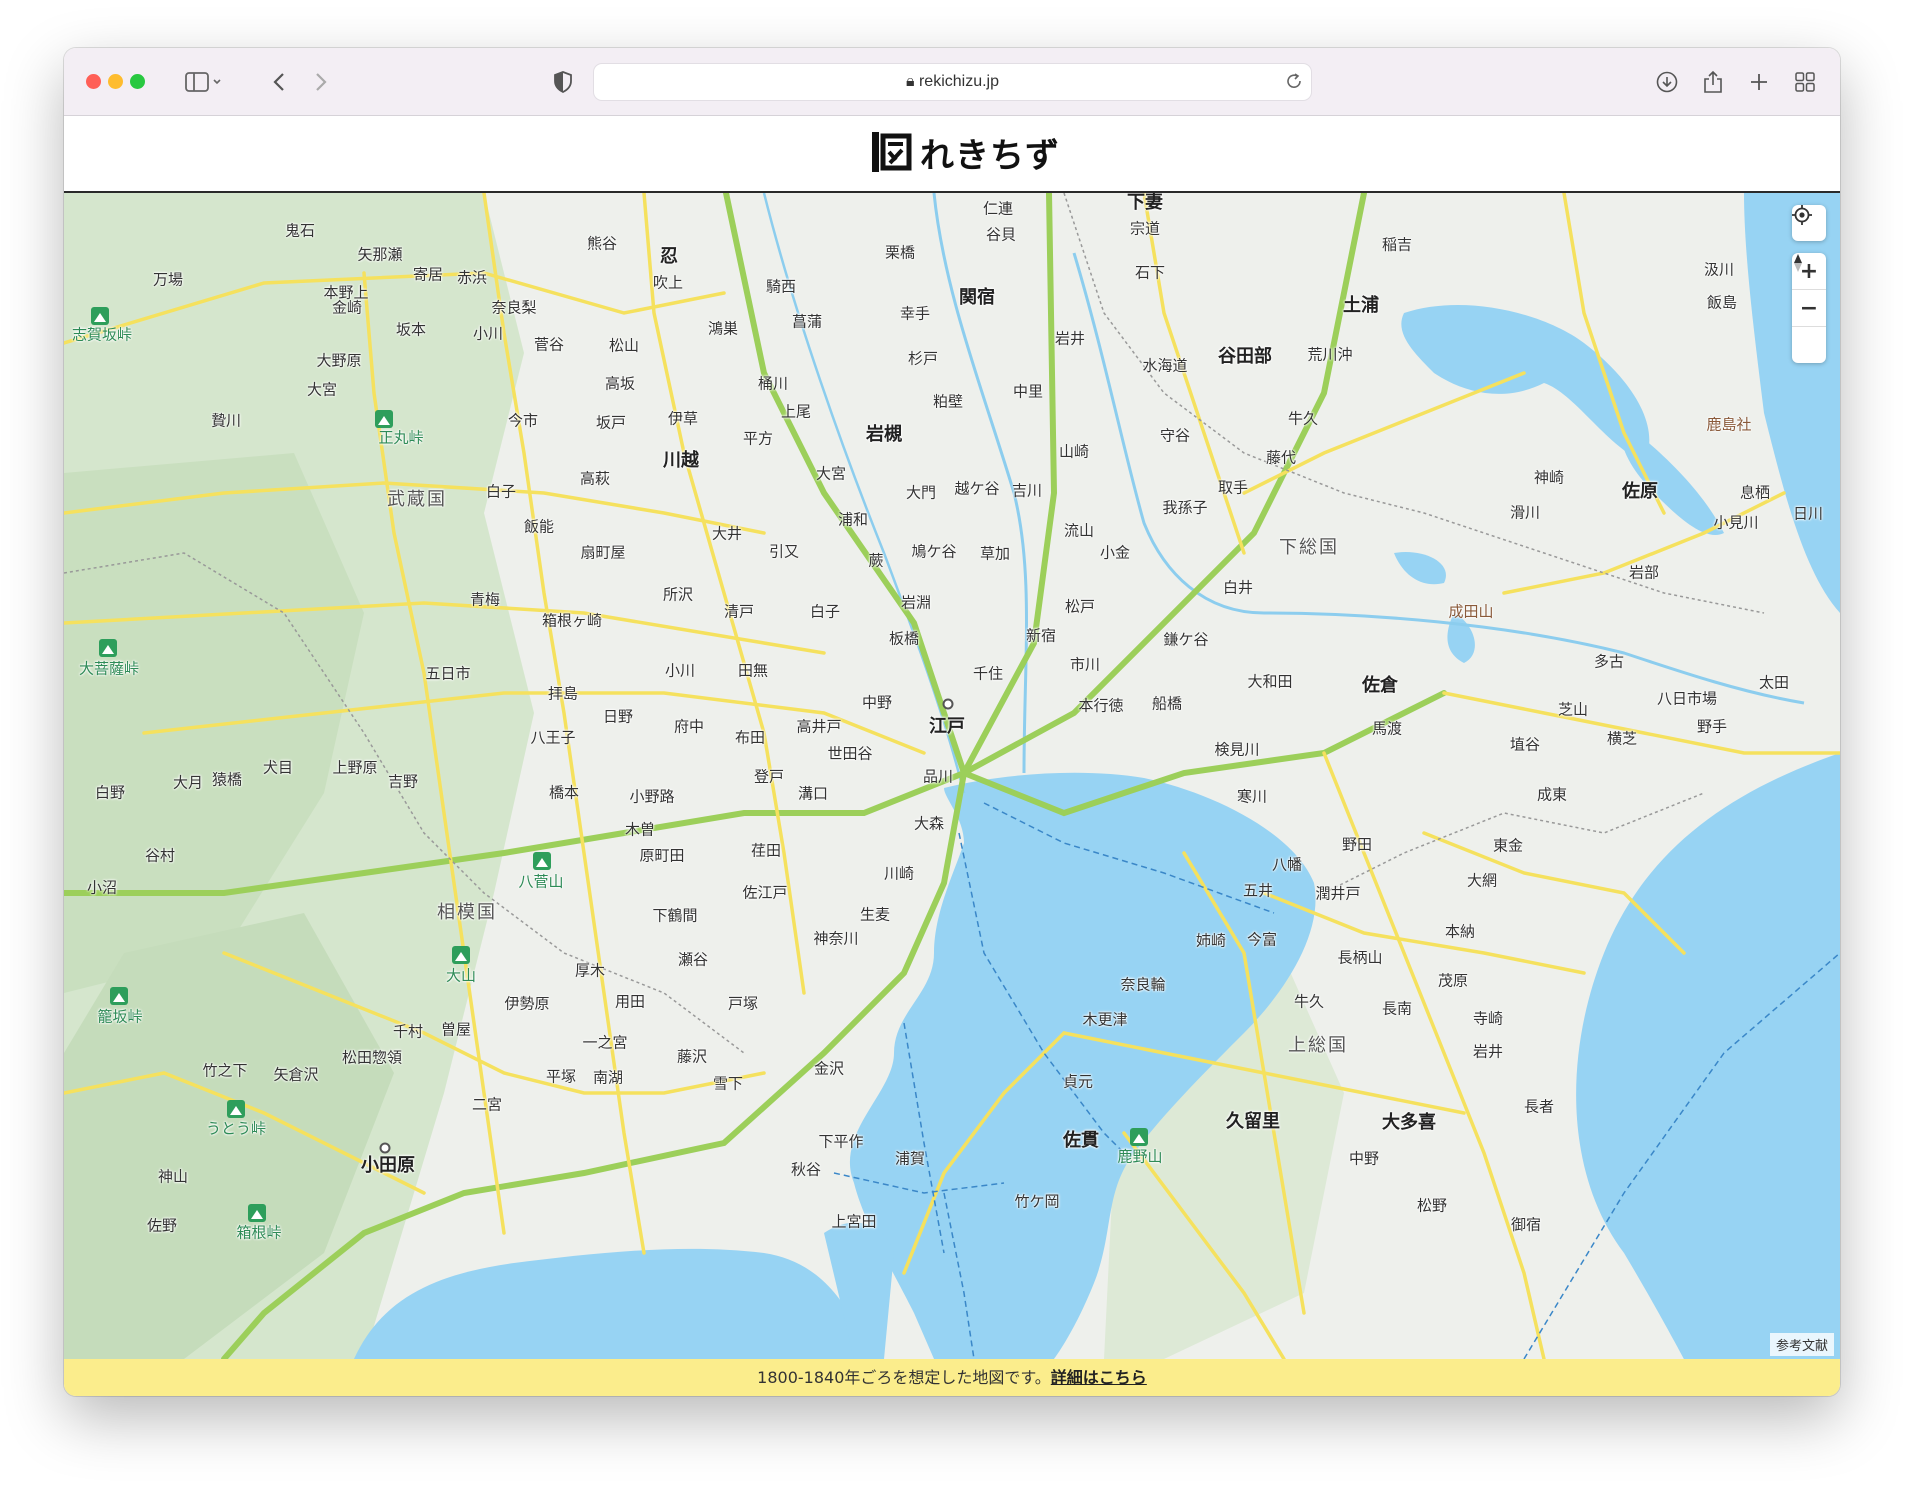 The image size is (1907, 1491). I want to click on place-label: 高坂, so click(620, 383).